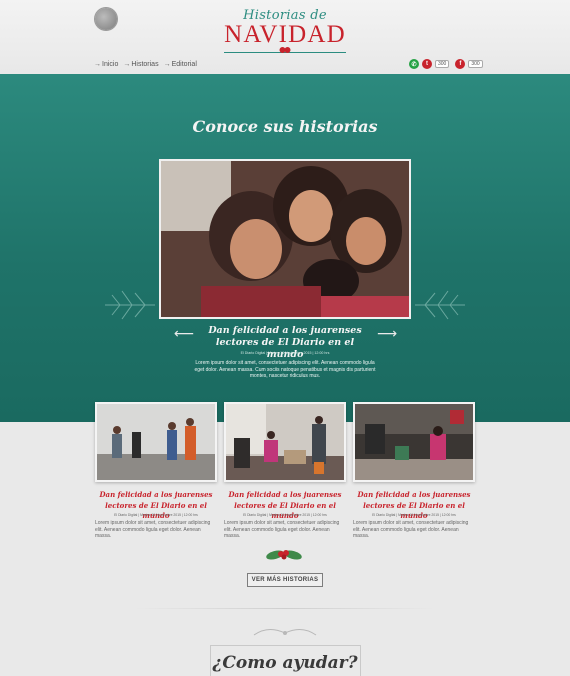  I want to click on children-photo, so click(285, 239).